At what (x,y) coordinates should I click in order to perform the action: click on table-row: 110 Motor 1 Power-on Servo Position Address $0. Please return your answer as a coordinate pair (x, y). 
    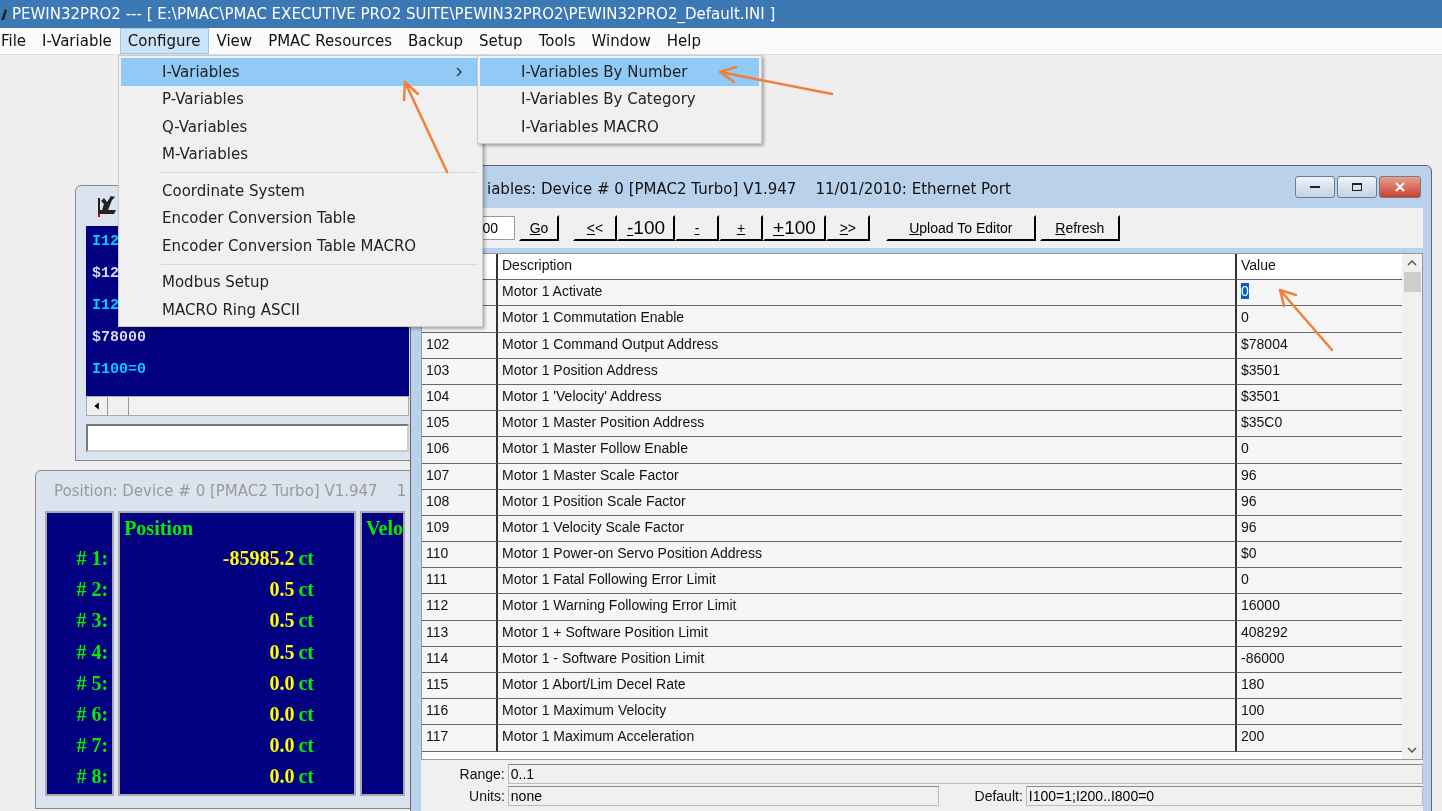
    Looking at the image, I should click on (912, 555).